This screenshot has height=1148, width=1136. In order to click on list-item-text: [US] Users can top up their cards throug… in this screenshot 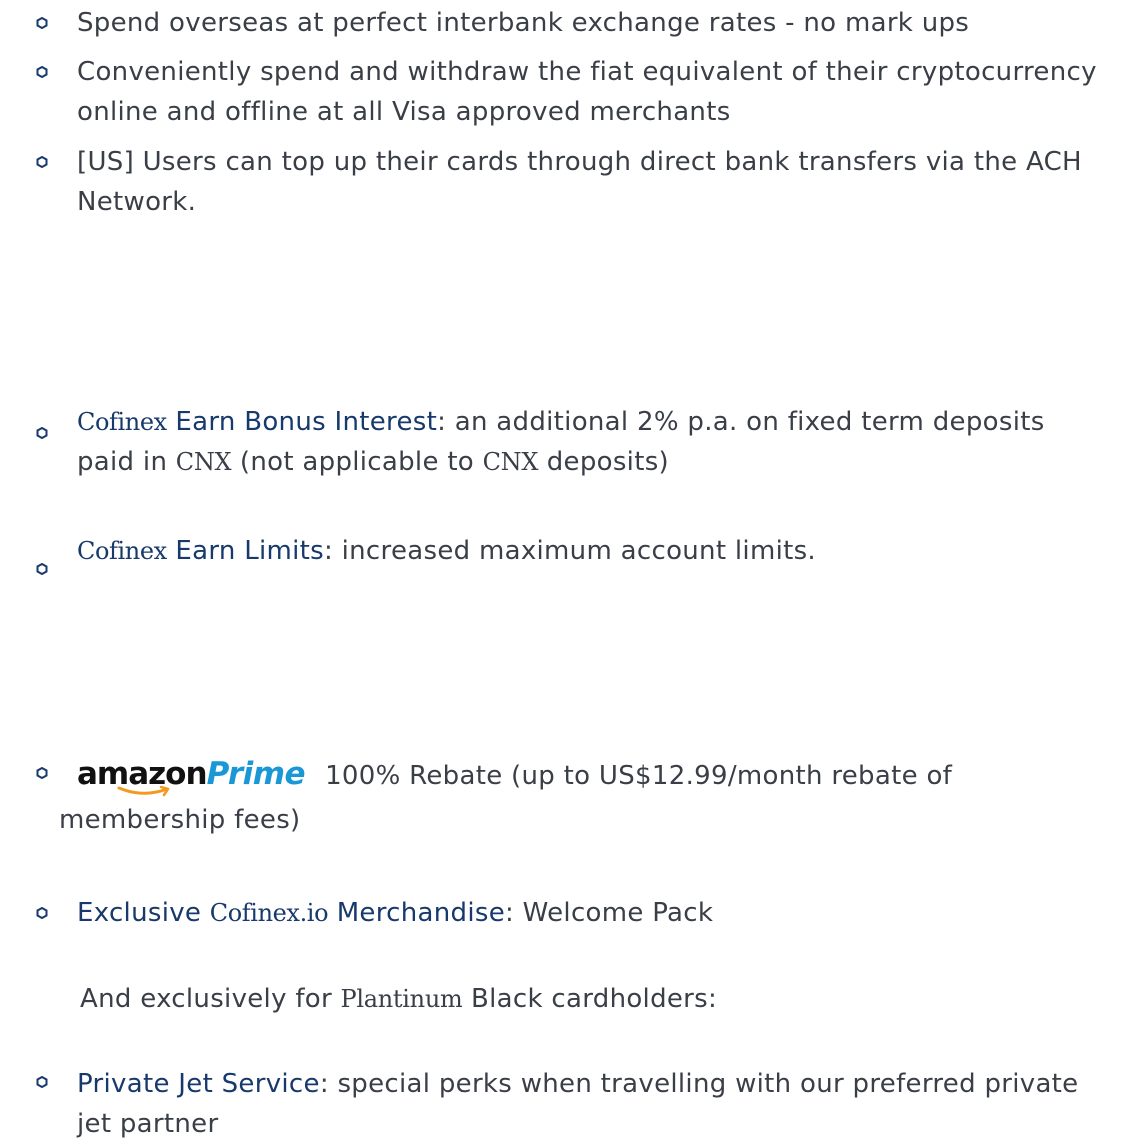, I will do `click(579, 182)`.